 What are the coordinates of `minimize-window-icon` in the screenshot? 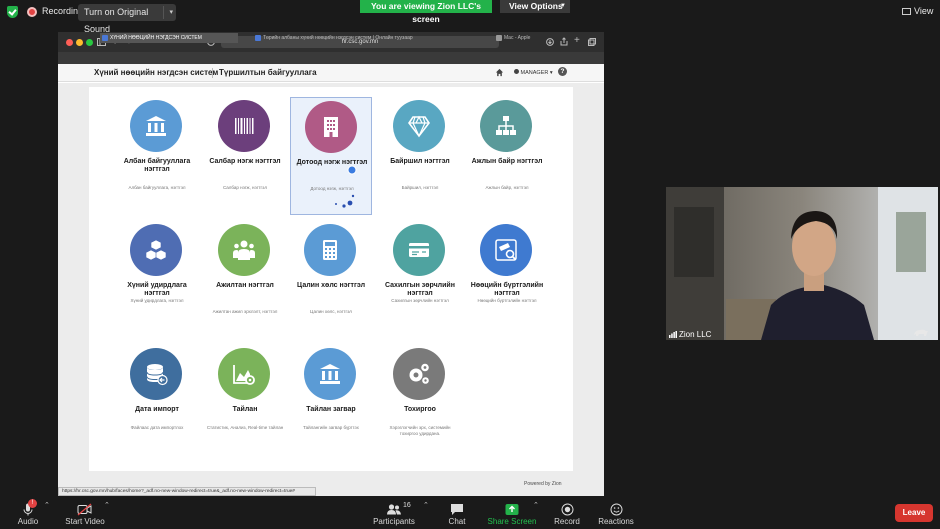 It's located at (79, 42).